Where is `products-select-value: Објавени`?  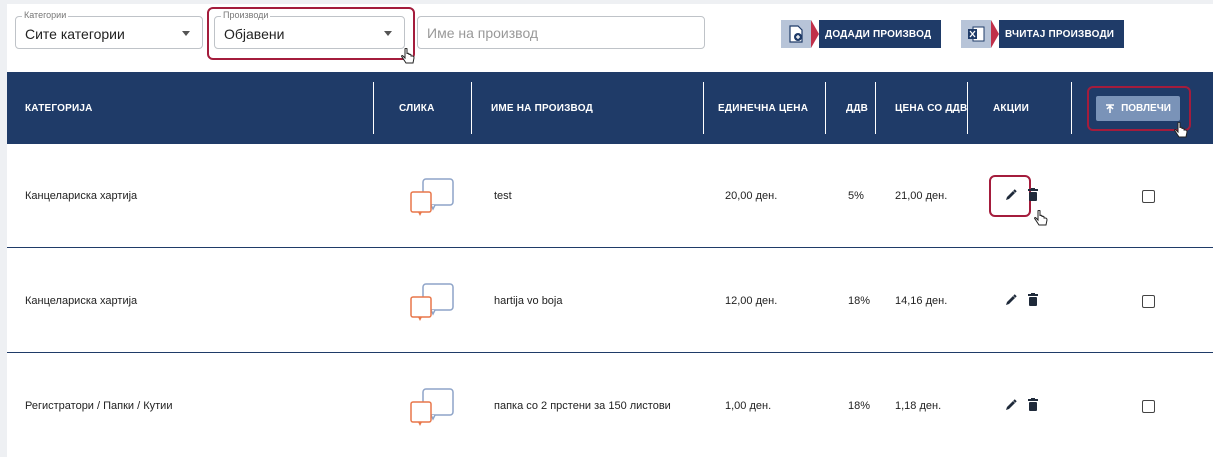
products-select-value: Објавени is located at coordinates (254, 34).